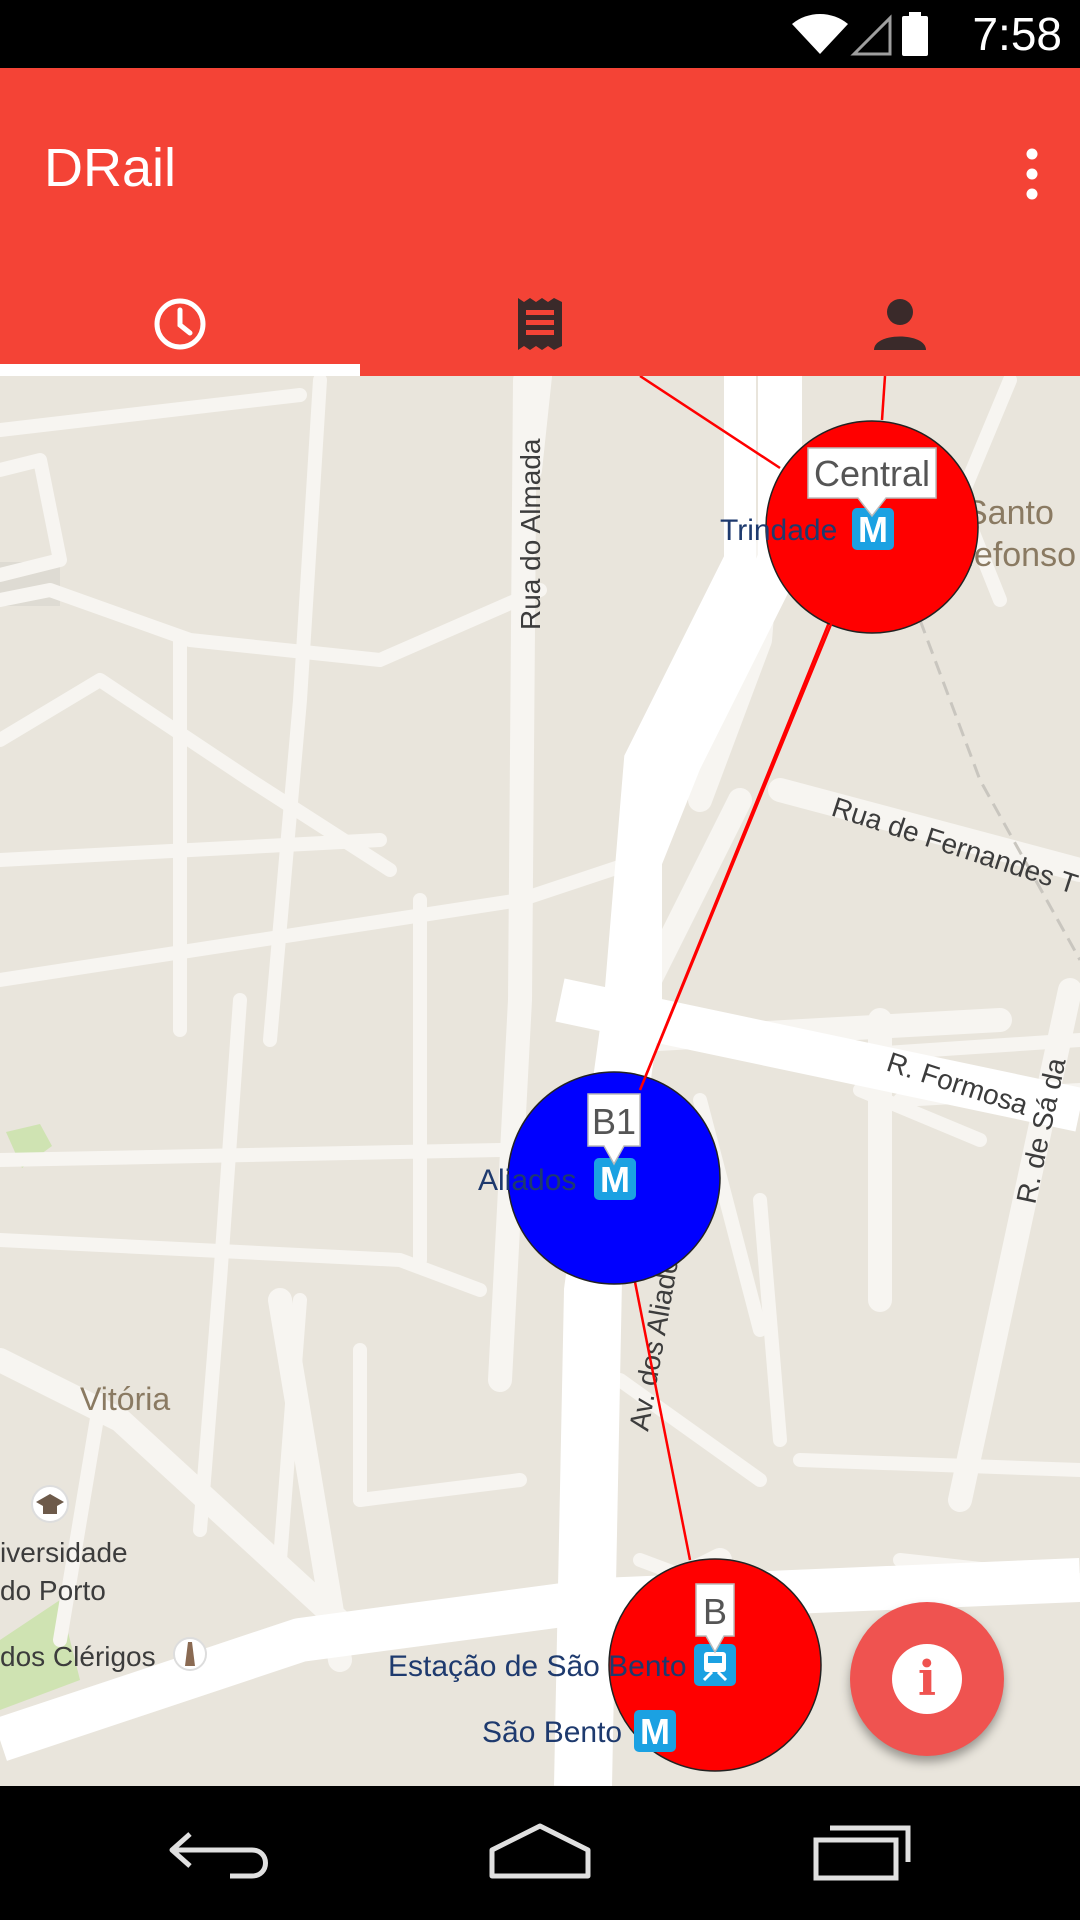  What do you see at coordinates (125, 1399) in the screenshot?
I see `place-label-vitoria: Vitória` at bounding box center [125, 1399].